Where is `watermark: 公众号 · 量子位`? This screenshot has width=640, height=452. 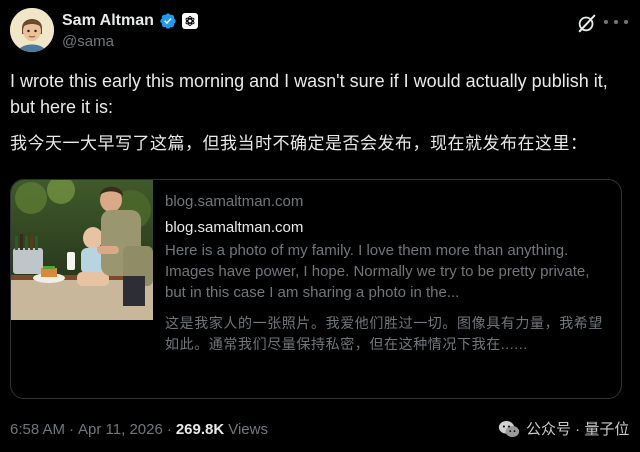 watermark: 公众号 · 量子位 is located at coordinates (563, 428).